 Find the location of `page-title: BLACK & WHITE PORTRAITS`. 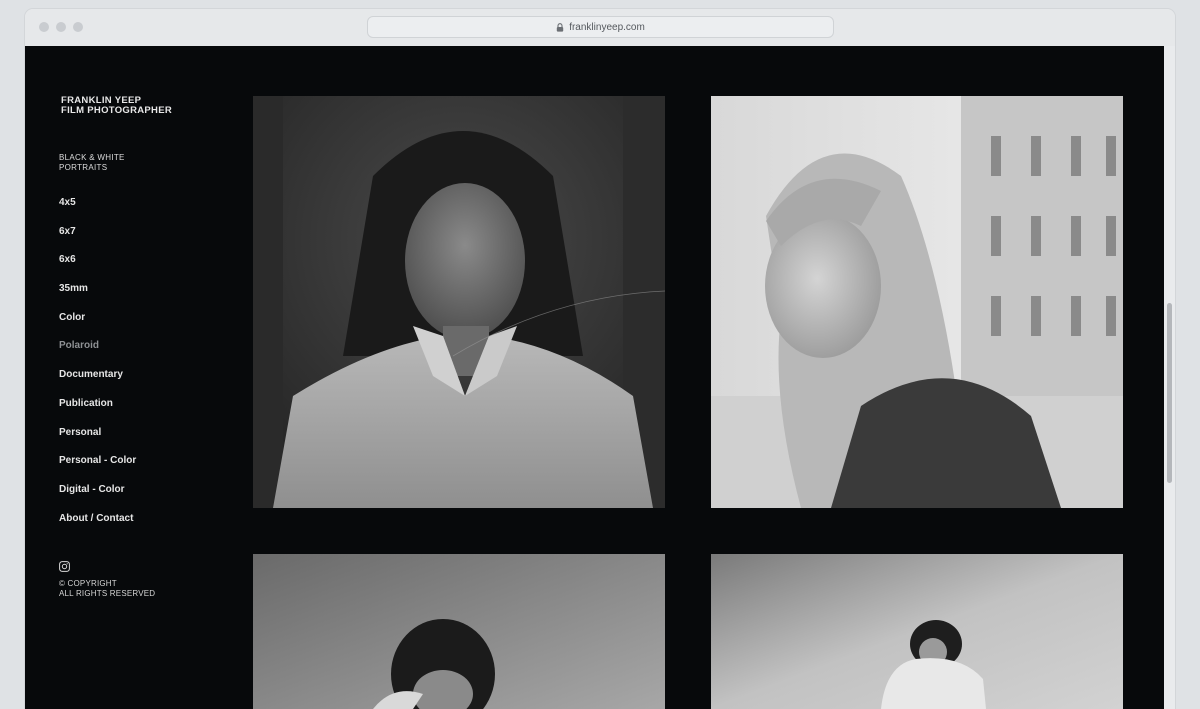

page-title: BLACK & WHITE PORTRAITS is located at coordinates (144, 163).